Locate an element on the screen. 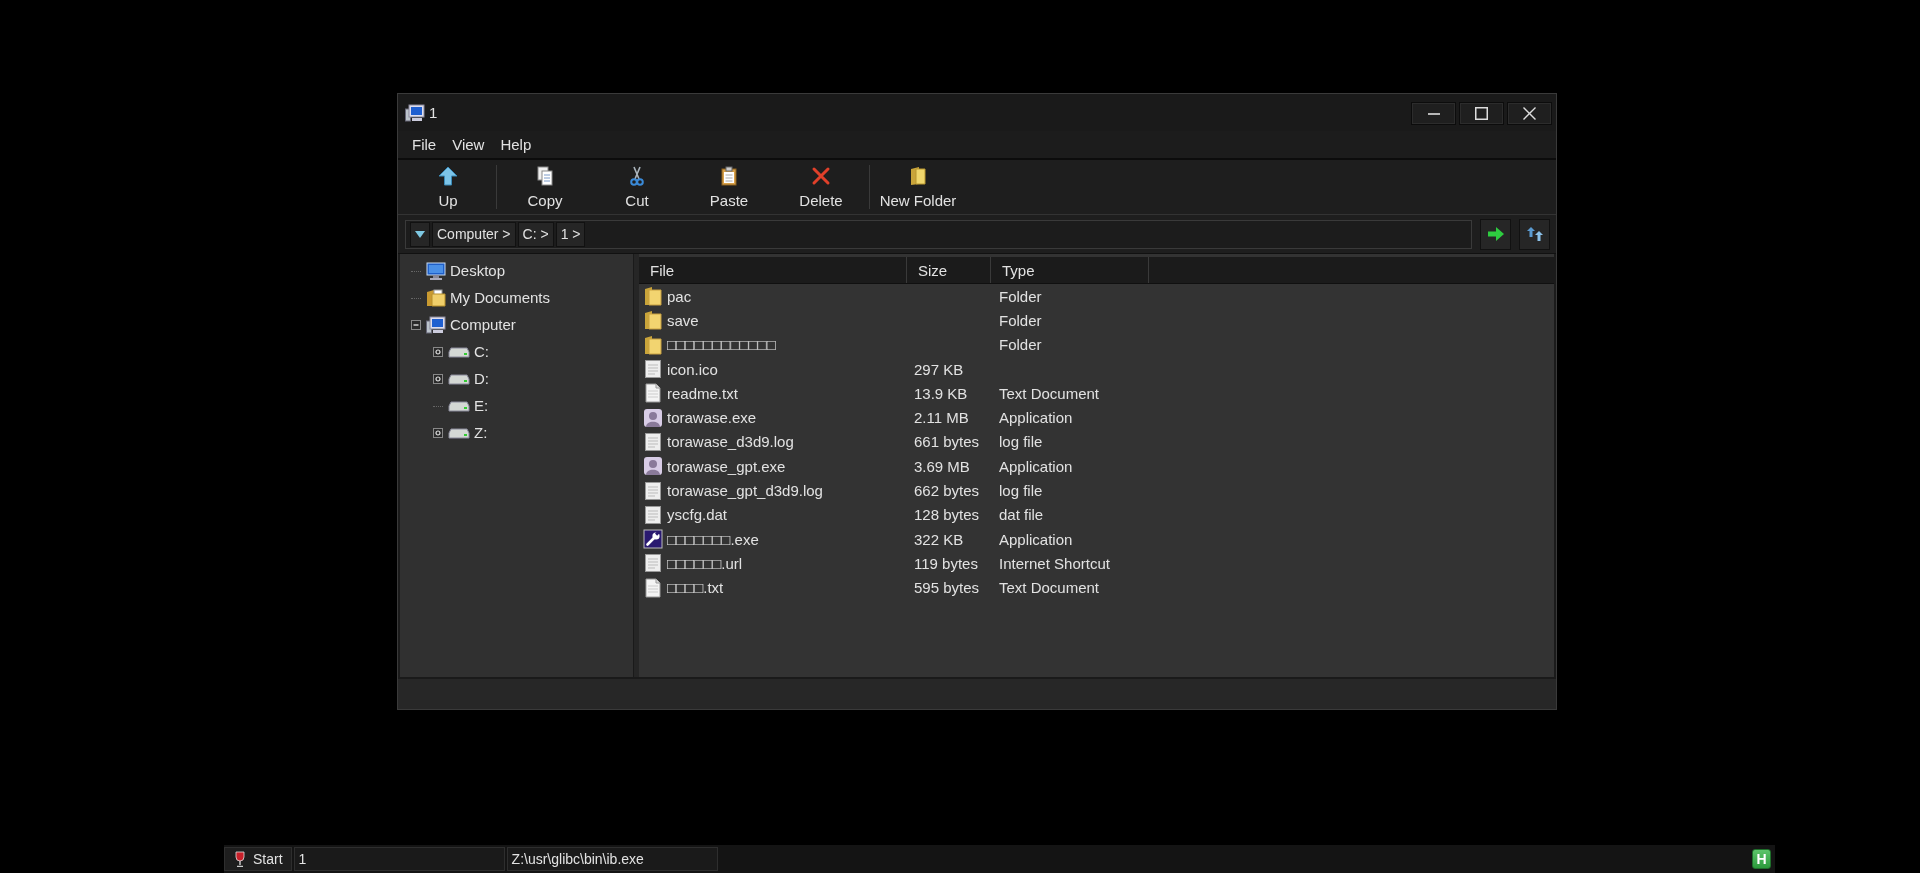  file-name: torawase_gpt.exe is located at coordinates (726, 466).